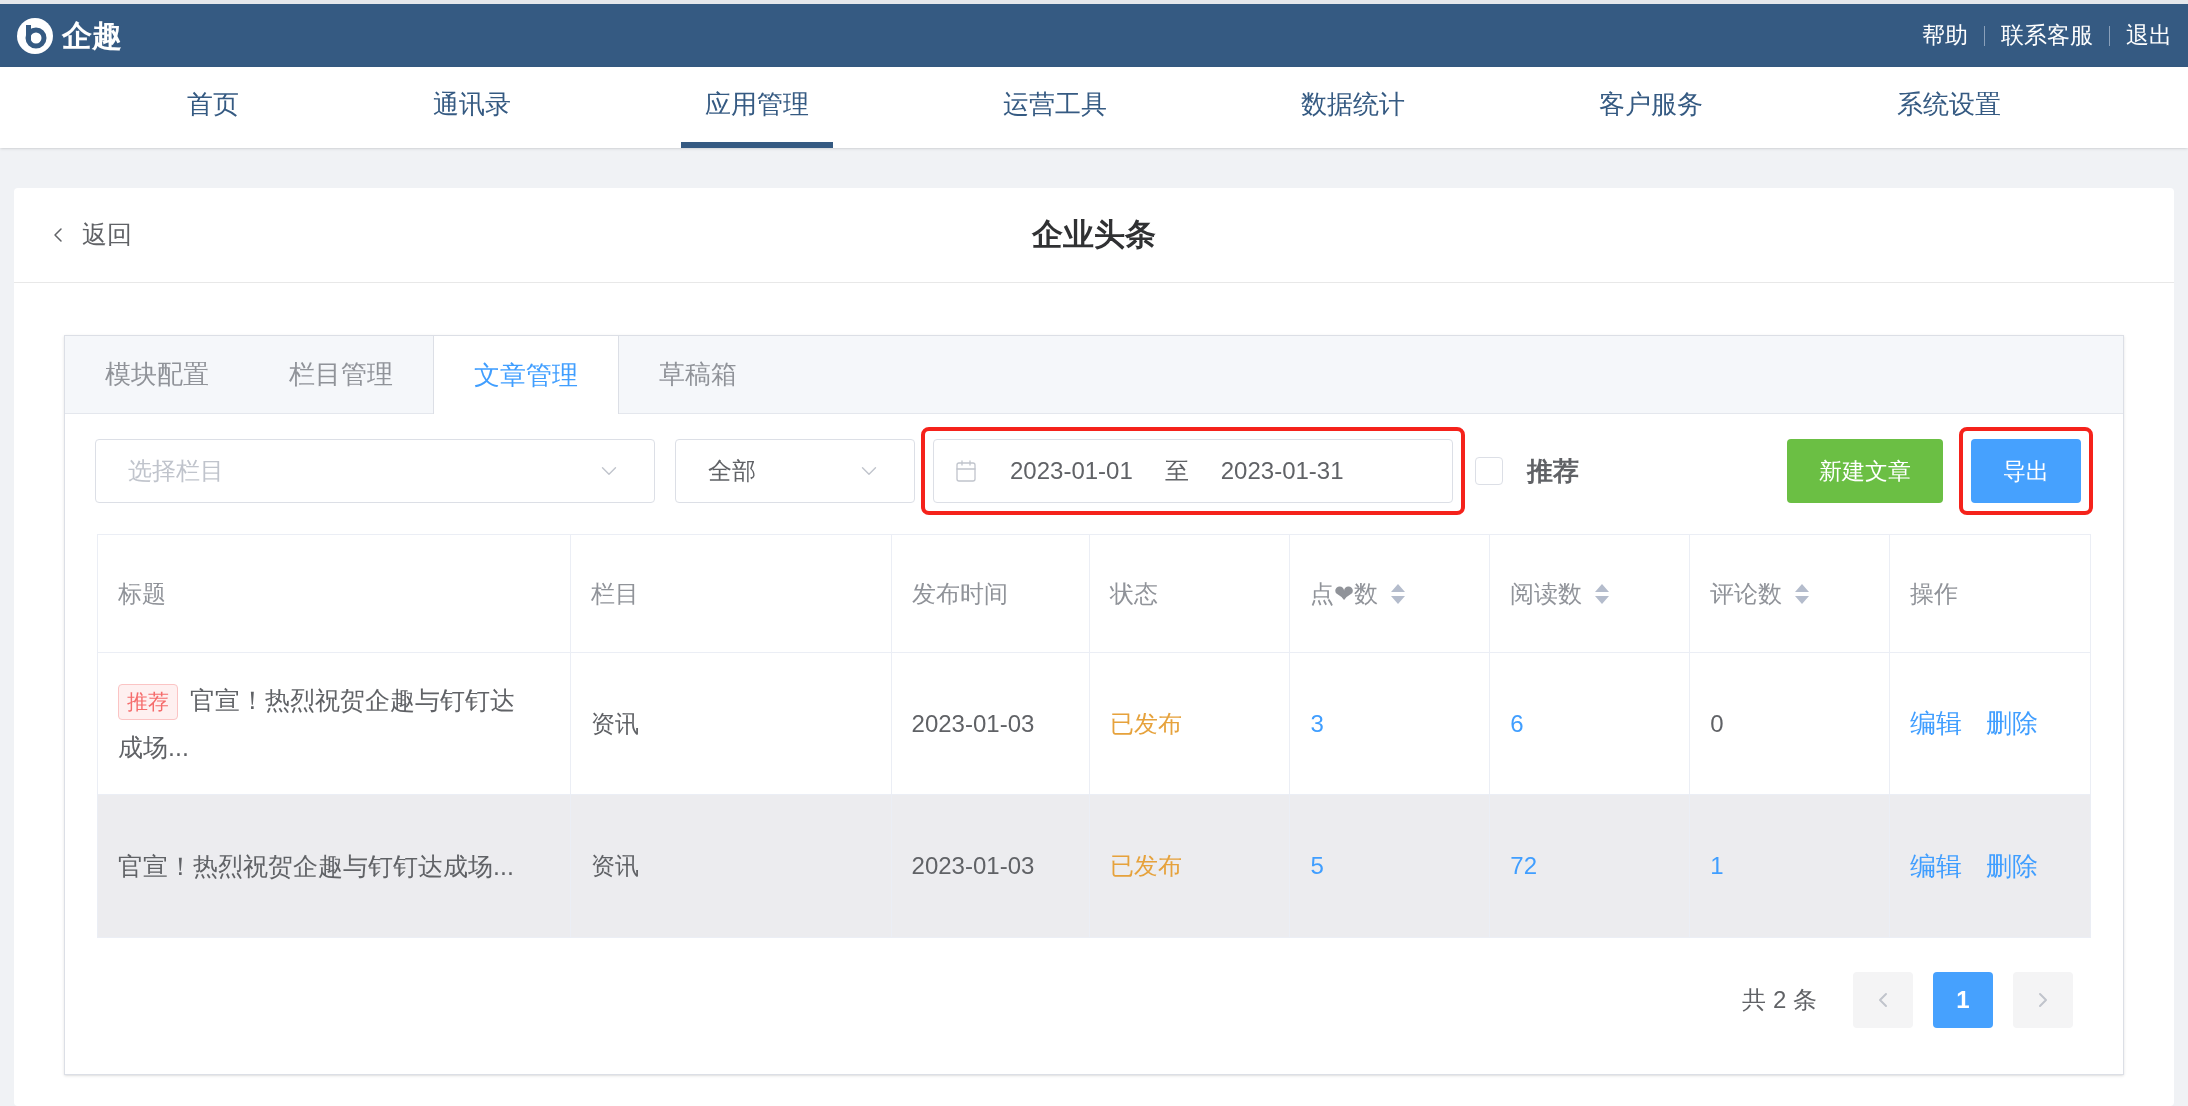 The height and width of the screenshot is (1106, 2188). What do you see at coordinates (1134, 593) in the screenshot?
I see `column-header-text: 状态` at bounding box center [1134, 593].